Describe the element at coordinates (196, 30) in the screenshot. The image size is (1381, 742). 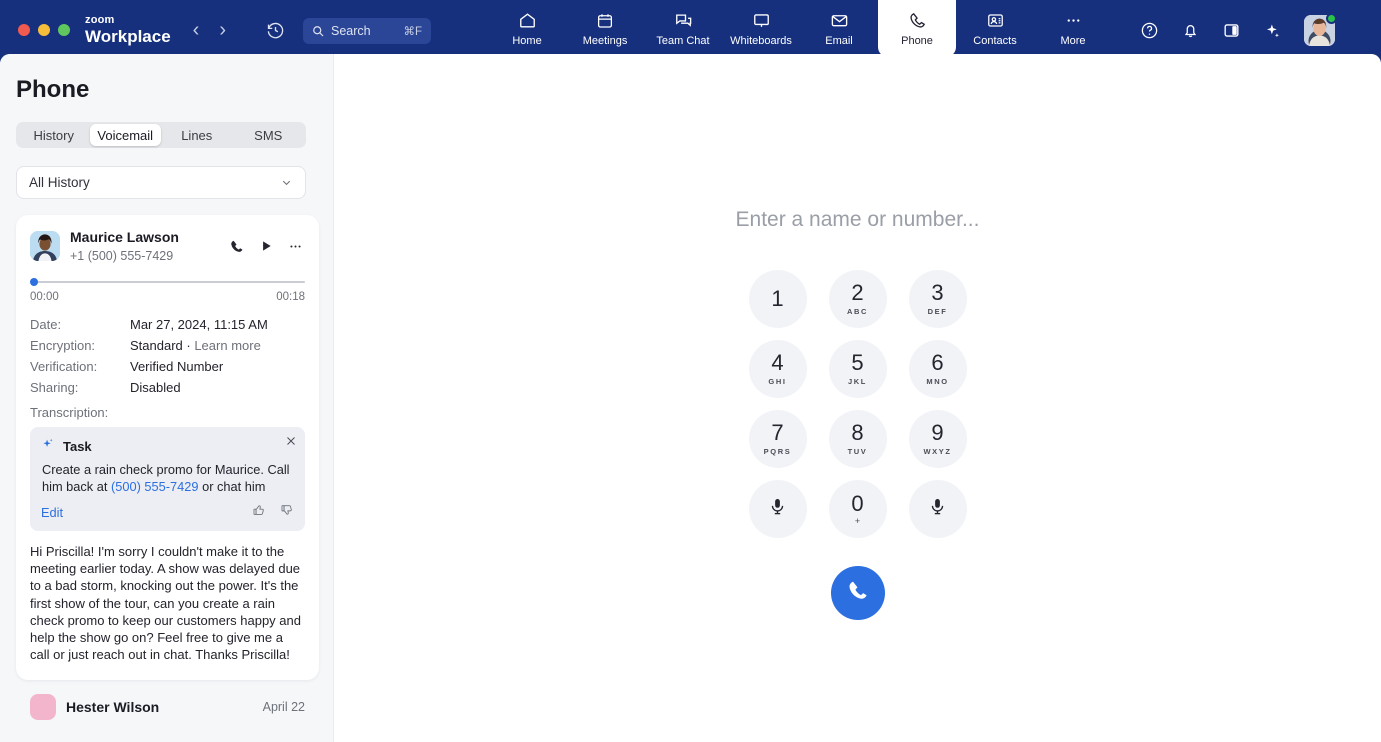
I see `back-button: ‹` at that location.